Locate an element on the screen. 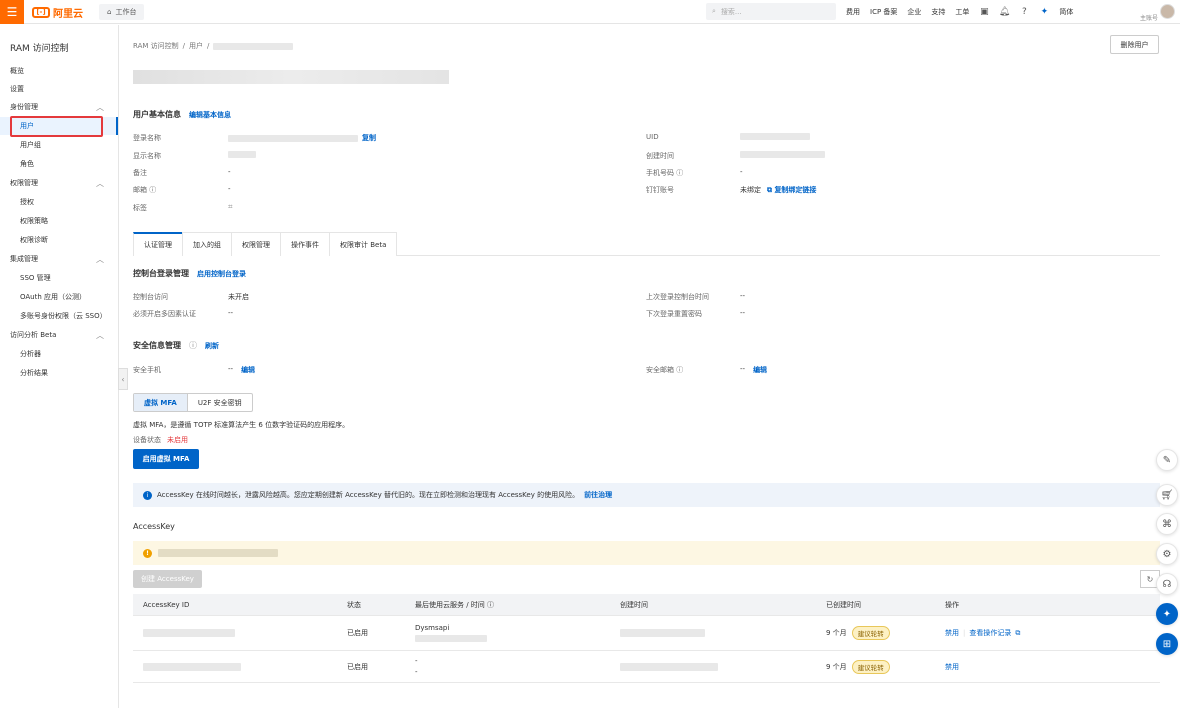 The height and width of the screenshot is (708, 1180). tag-icon: ⌗ is located at coordinates (230, 207).